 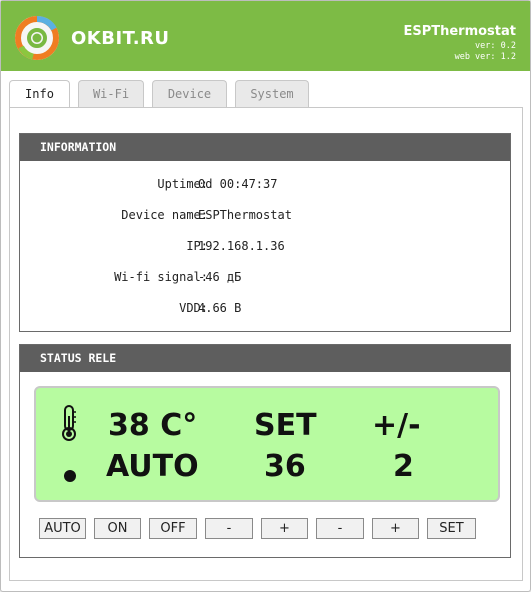 What do you see at coordinates (62, 528) in the screenshot?
I see `auto-mode-button: AUTO` at bounding box center [62, 528].